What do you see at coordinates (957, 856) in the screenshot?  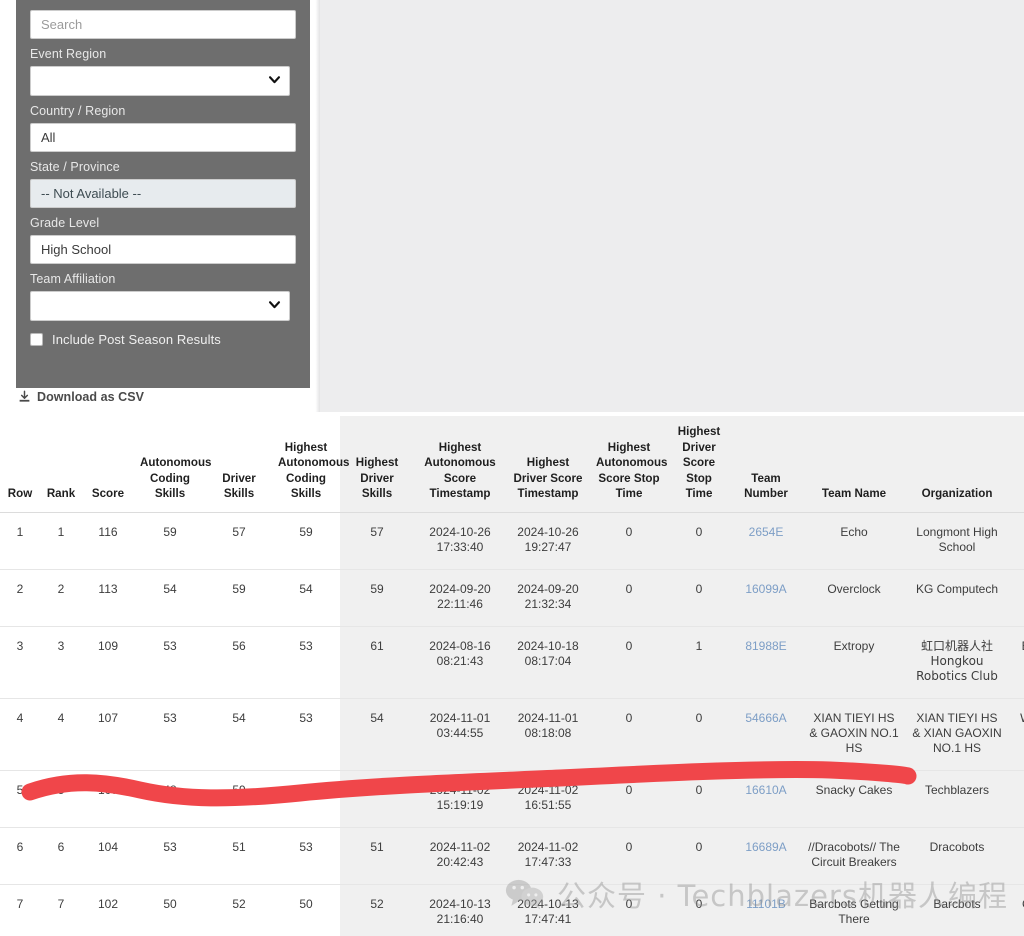 I see `cell-organization: Dracobots` at bounding box center [957, 856].